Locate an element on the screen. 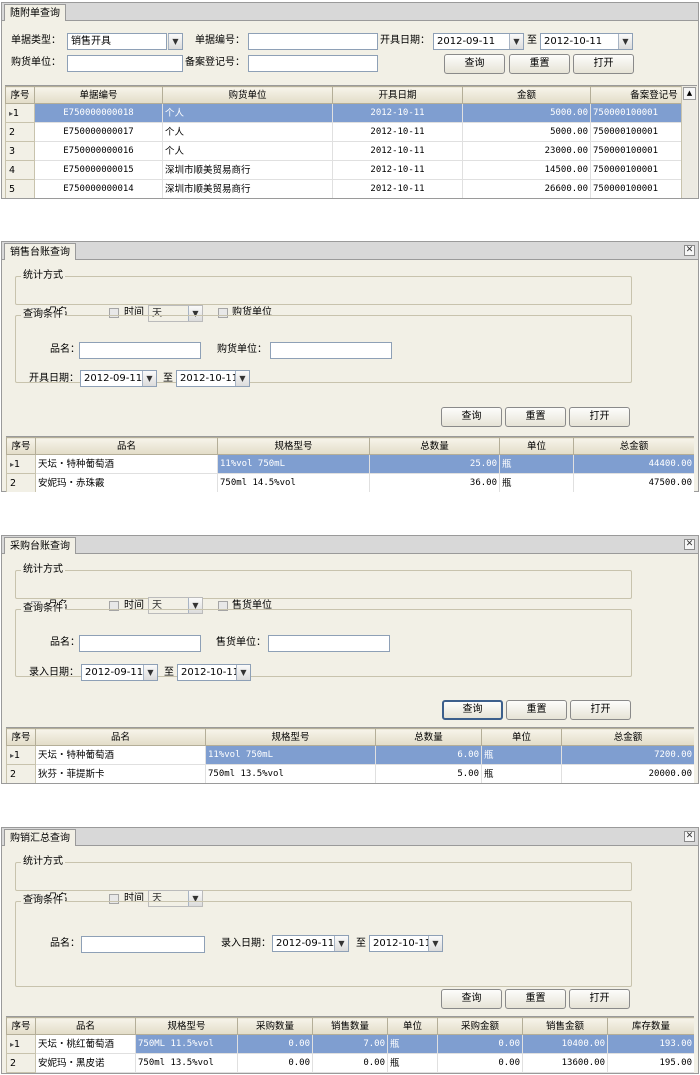 Image resolution: width=700 pixels, height=1075 pixels. table-row: 2 狄芬・菲提斯卡 750ml 13.5%vol 5.00 瓶 20000.00 is located at coordinates (350, 773).